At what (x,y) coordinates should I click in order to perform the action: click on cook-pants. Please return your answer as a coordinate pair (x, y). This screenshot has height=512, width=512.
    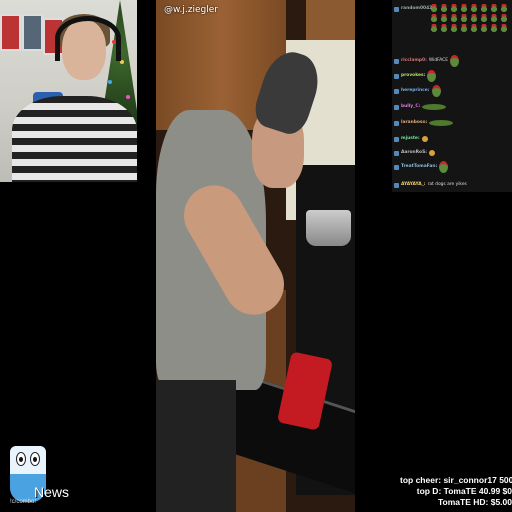
    Looking at the image, I should click on (196, 446).